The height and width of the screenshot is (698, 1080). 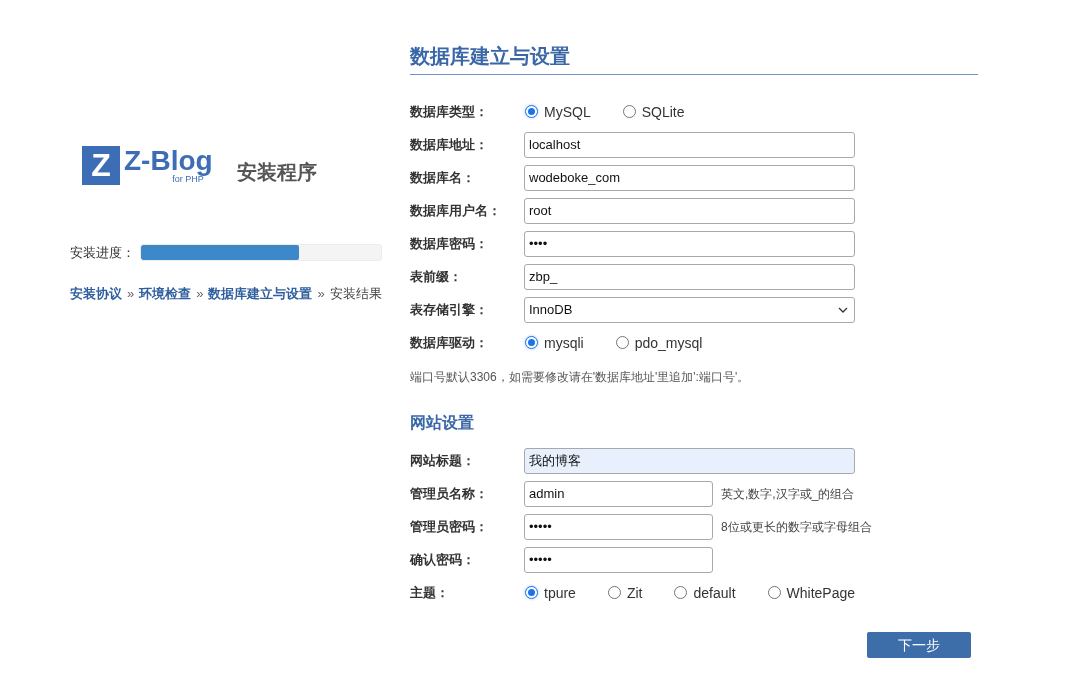 What do you see at coordinates (919, 645) in the screenshot?
I see `next-button: 下一步` at bounding box center [919, 645].